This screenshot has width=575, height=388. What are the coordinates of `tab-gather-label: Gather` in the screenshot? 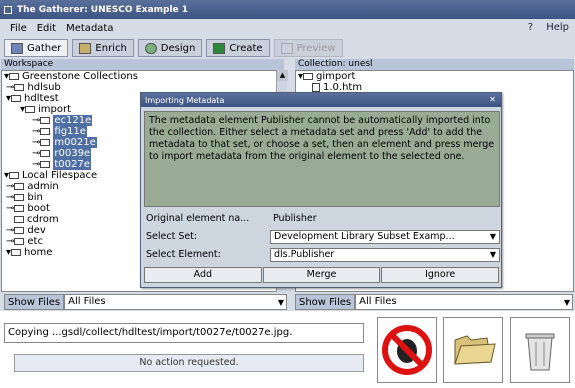 It's located at (44, 48).